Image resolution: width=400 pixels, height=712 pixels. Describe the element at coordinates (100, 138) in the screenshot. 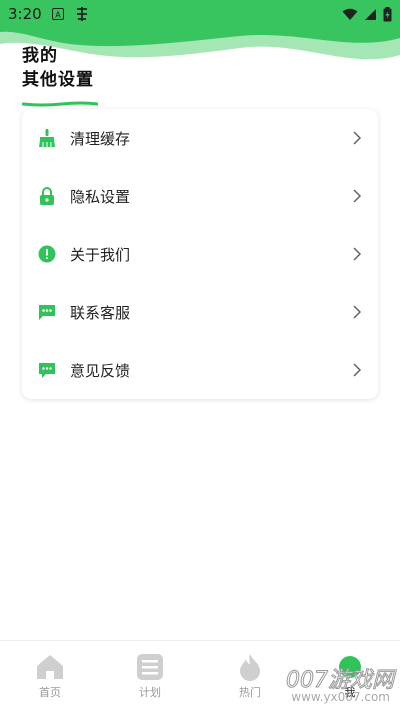

I see `menu-item-label: 清理缓存` at that location.